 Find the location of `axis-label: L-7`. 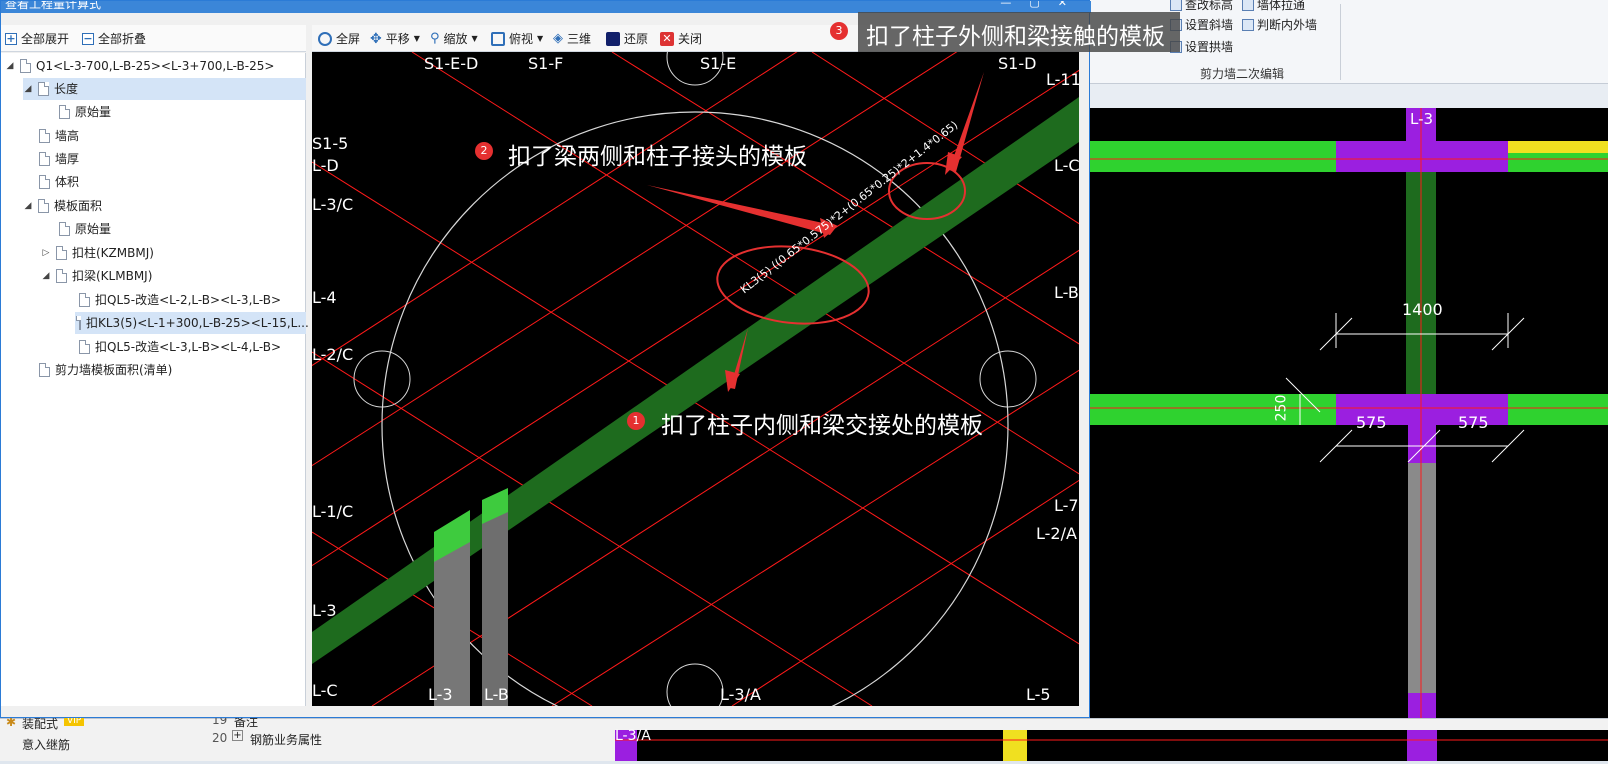

axis-label: L-7 is located at coordinates (1066, 505).